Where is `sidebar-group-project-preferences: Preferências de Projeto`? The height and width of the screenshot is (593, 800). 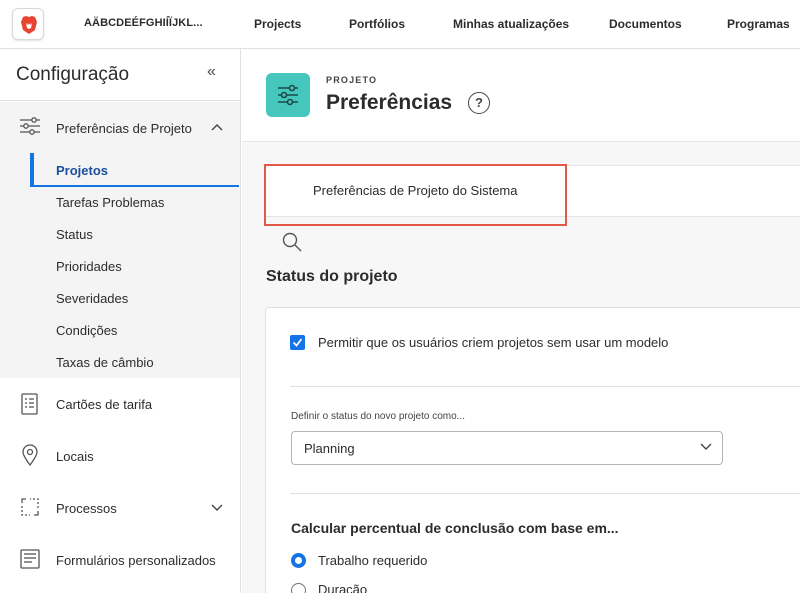 sidebar-group-project-preferences: Preferências de Projeto is located at coordinates (120, 240).